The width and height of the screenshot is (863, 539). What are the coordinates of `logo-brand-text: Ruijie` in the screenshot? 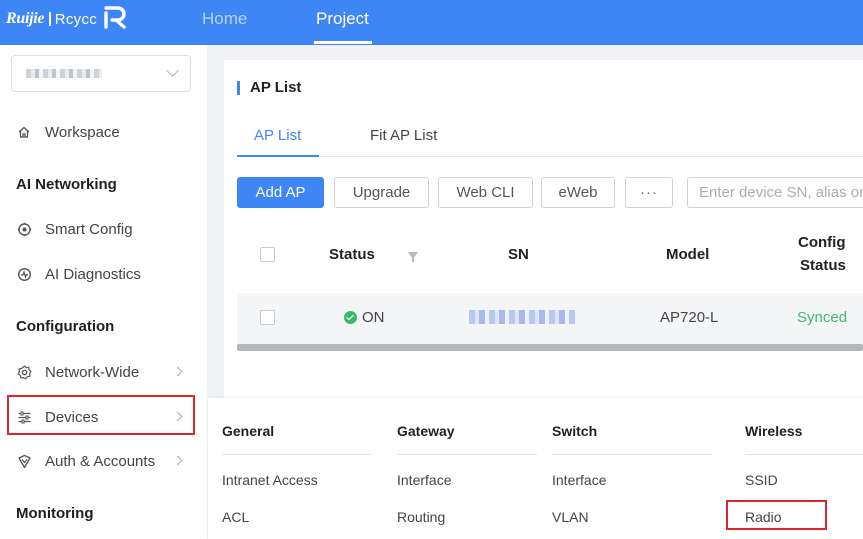 It's located at (25, 18).